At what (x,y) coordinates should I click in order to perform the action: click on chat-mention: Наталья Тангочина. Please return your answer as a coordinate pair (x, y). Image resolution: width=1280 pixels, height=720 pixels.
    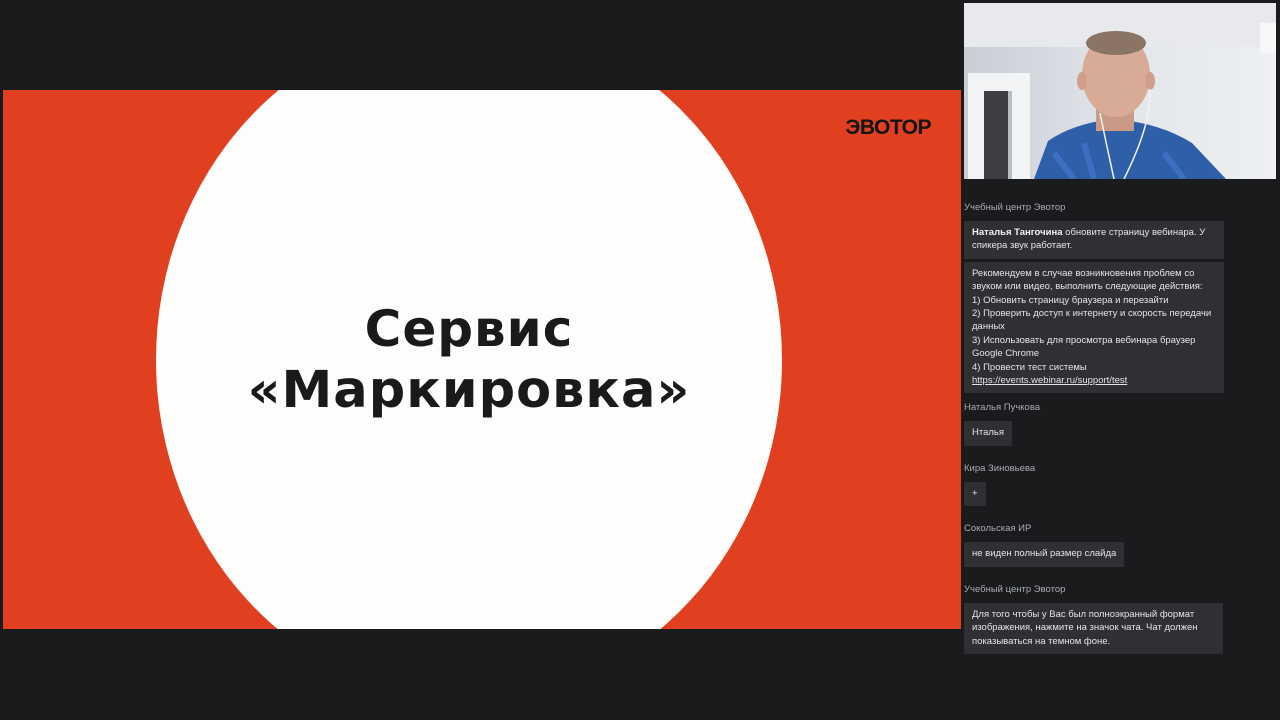
    Looking at the image, I should click on (1017, 232).